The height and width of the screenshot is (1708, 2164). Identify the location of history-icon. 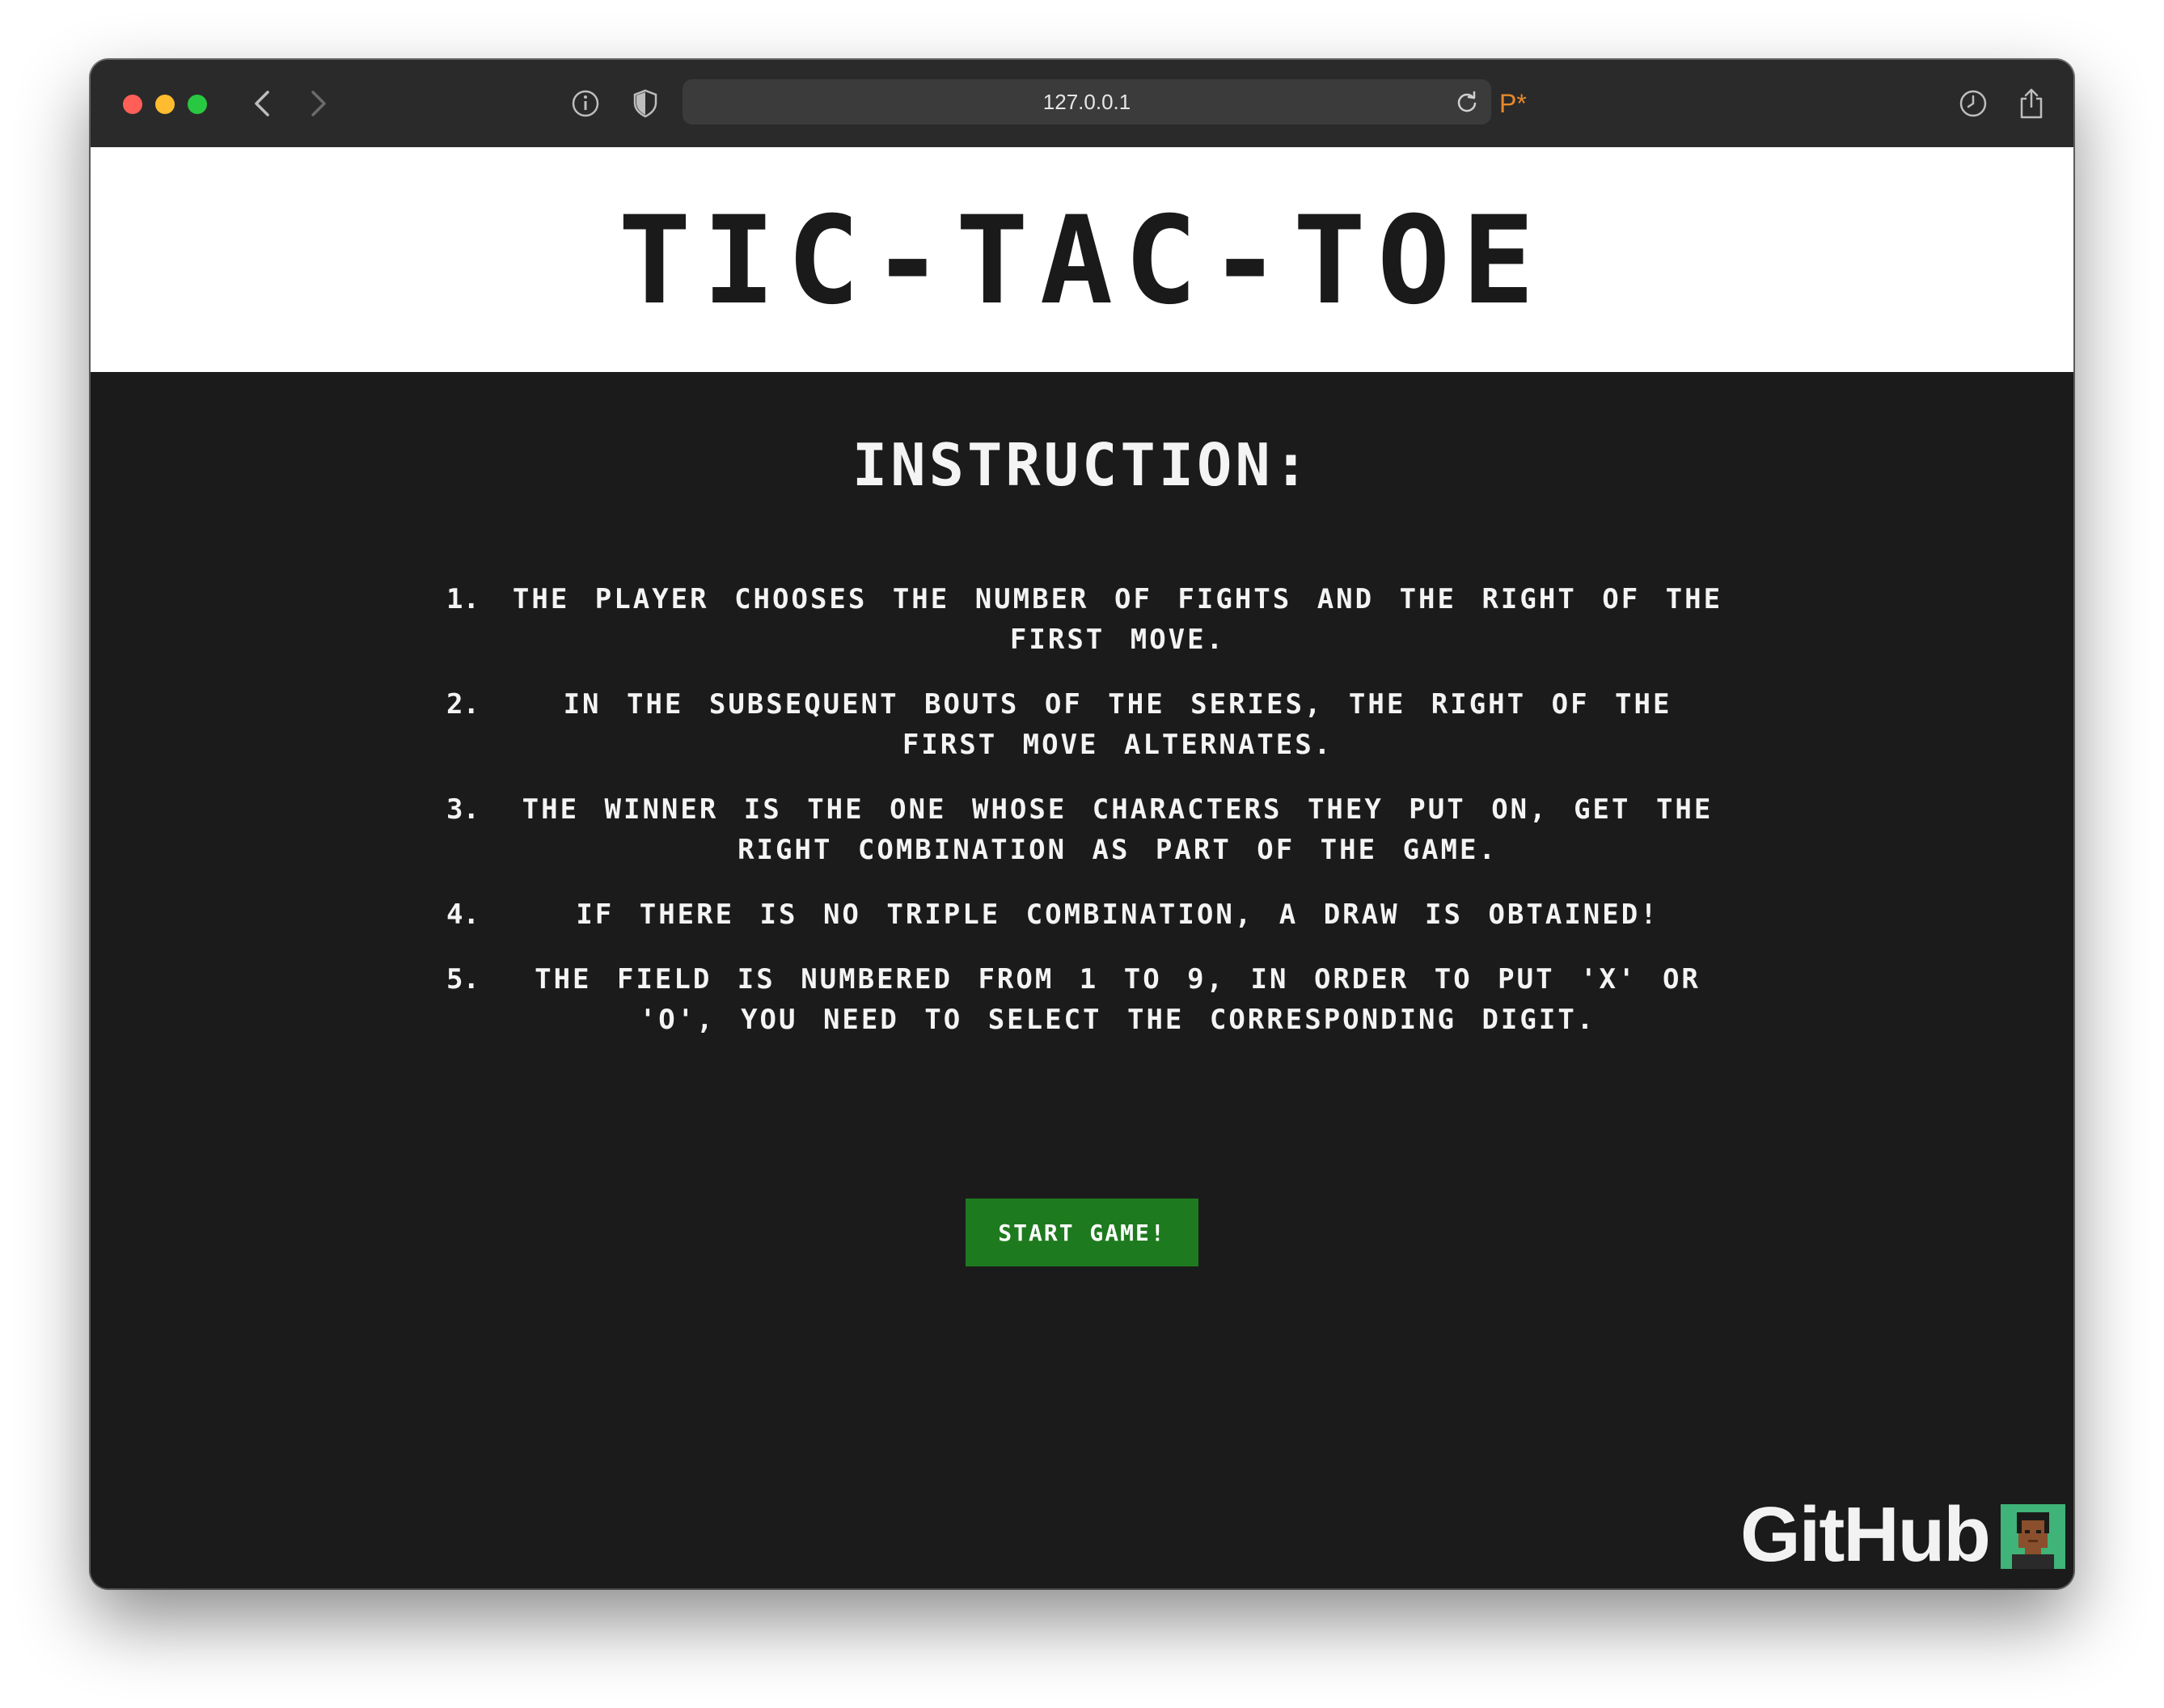
(1973, 103).